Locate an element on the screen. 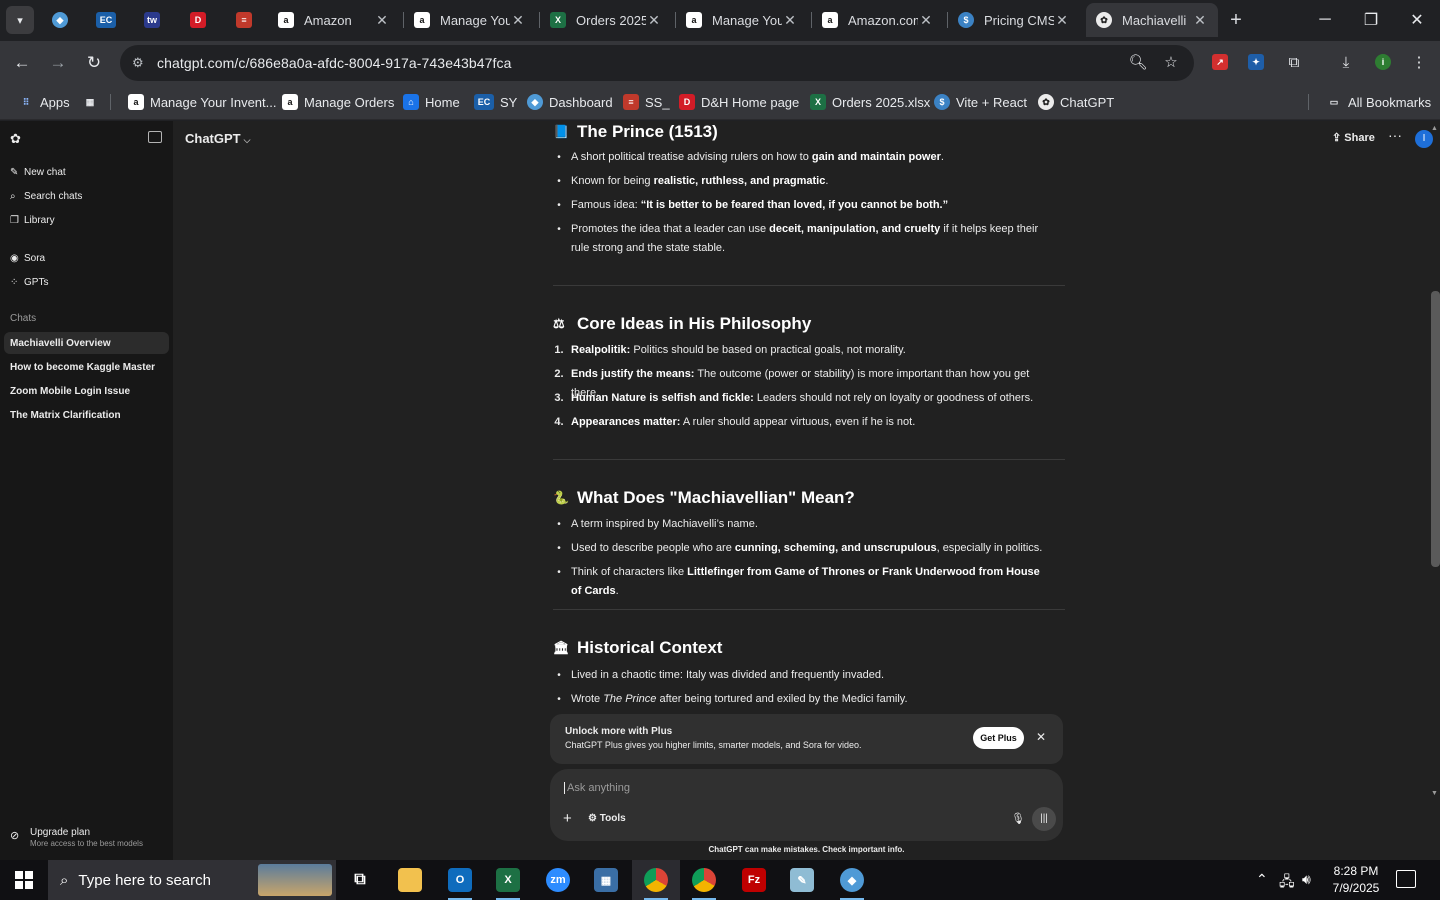  pinned-tab: ◆ is located at coordinates (60, 20).